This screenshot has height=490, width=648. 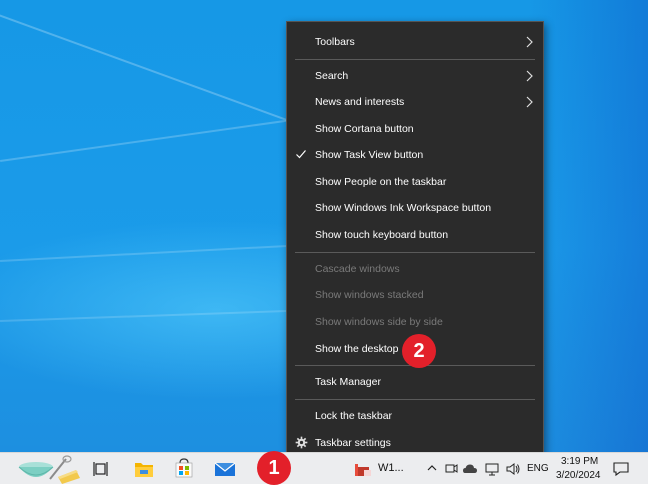 What do you see at coordinates (364, 129) in the screenshot?
I see `menu-item-label: Show Cortana button` at bounding box center [364, 129].